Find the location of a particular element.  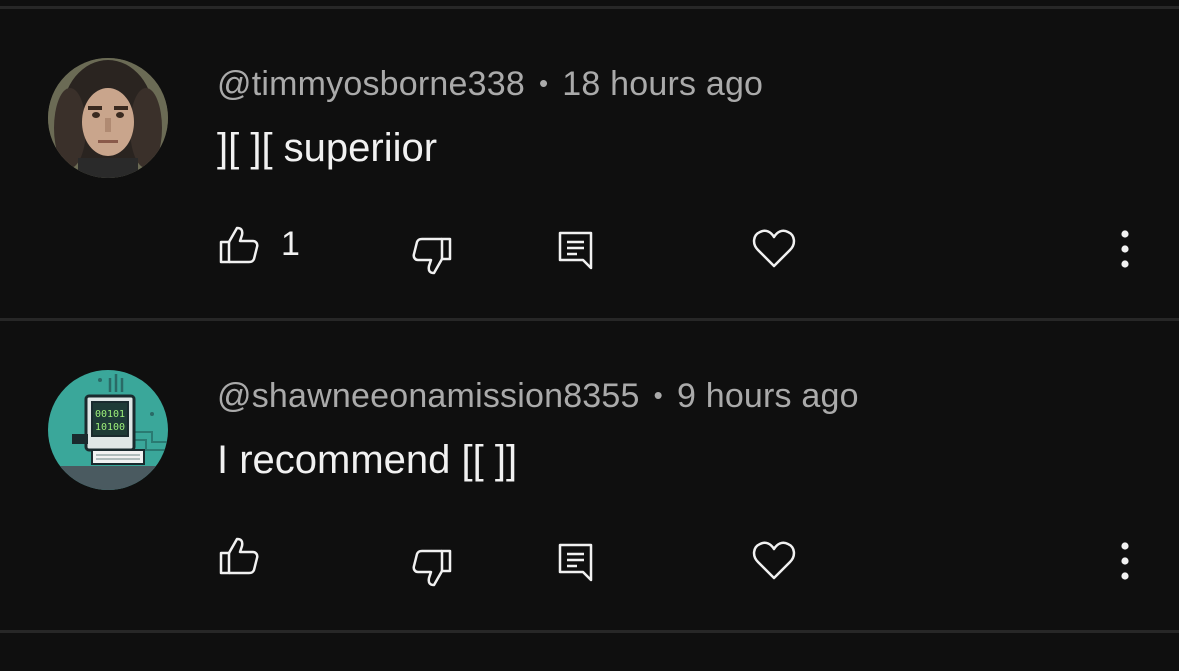

like-button: 1 is located at coordinates (259, 244).